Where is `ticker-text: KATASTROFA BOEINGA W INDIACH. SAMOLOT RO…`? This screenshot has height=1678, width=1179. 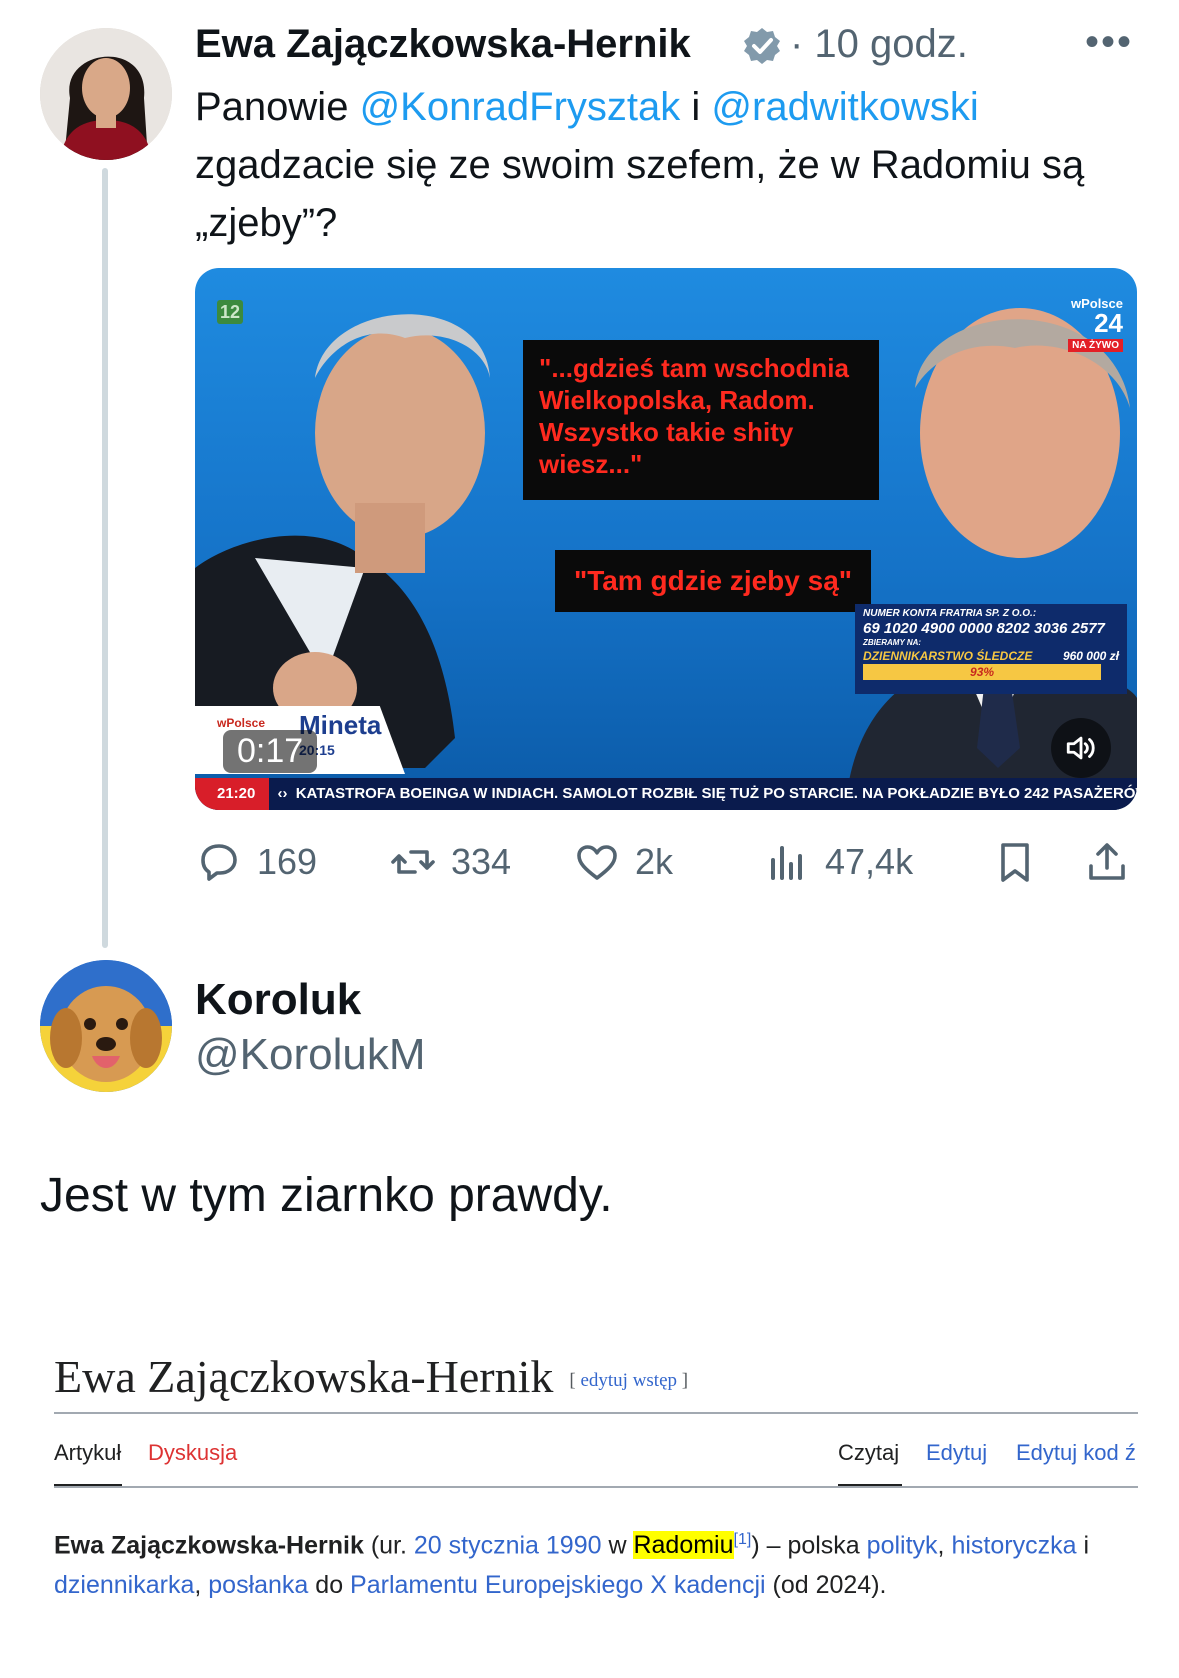
ticker-text: KATASTROFA BOEINGA W INDIACH. SAMOLOT RO… is located at coordinates (716, 793).